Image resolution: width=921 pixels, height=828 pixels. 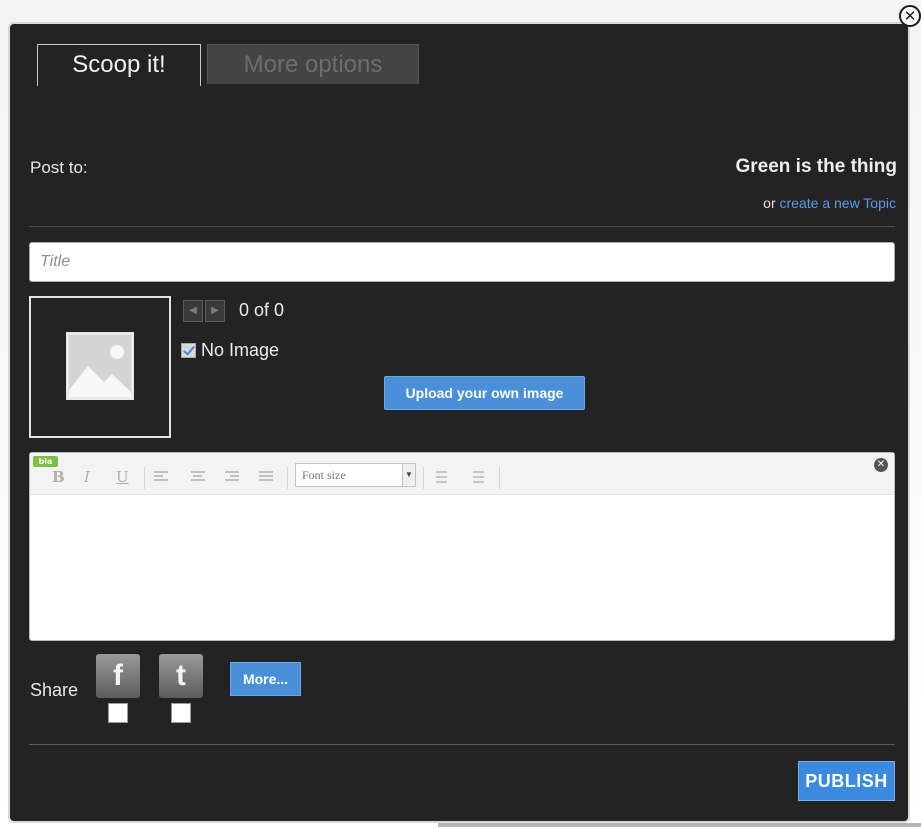 I want to click on image-placeholder-icon, so click(x=100, y=366).